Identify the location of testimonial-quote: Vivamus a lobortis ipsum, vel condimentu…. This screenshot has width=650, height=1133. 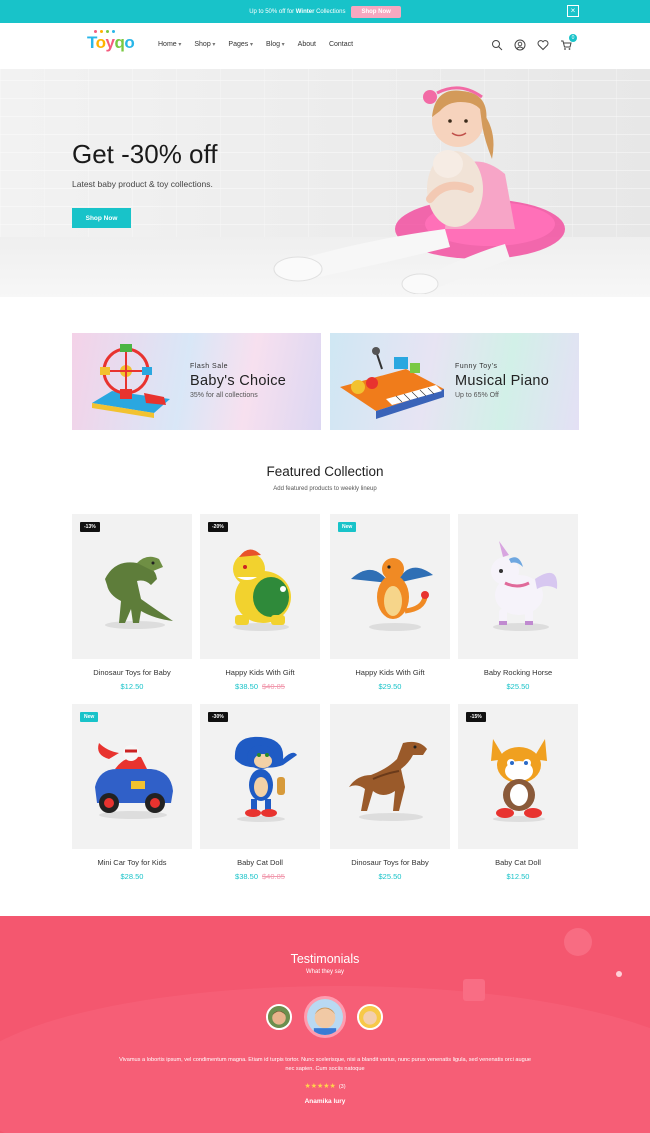
(325, 1064).